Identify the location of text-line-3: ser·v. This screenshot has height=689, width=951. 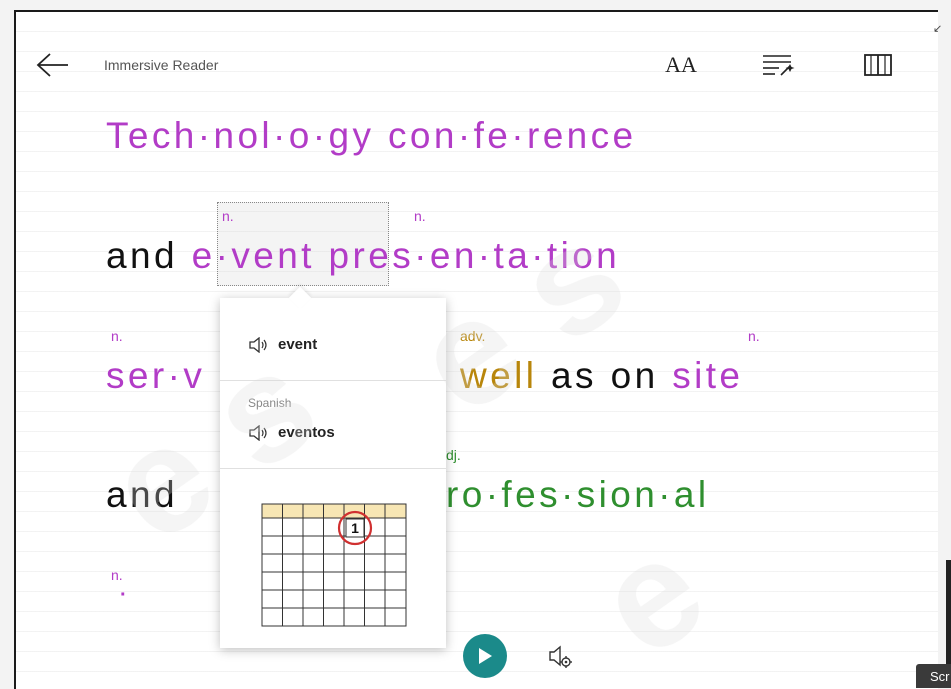
(155, 376).